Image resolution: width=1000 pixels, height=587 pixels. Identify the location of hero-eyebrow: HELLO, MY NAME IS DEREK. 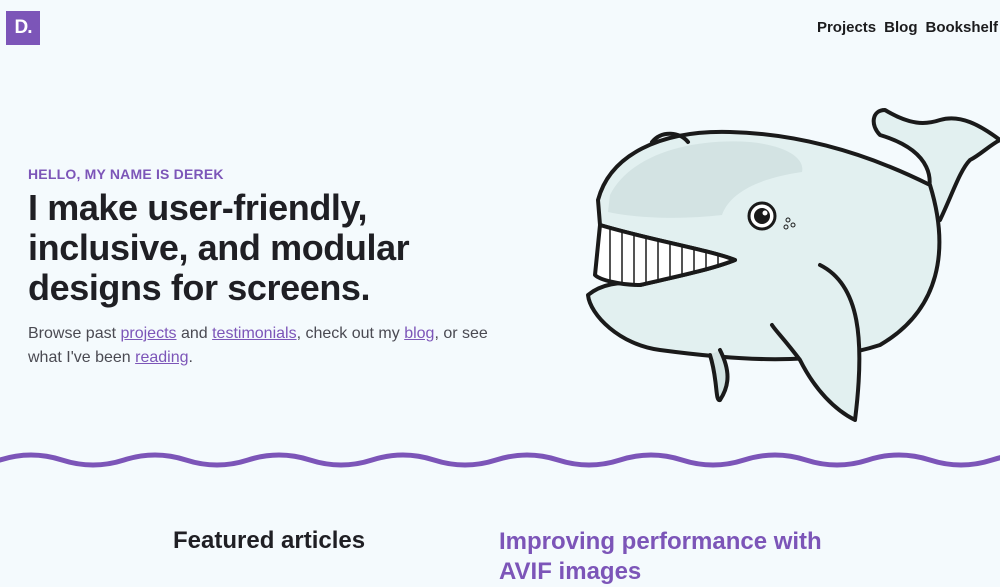
(126, 174).